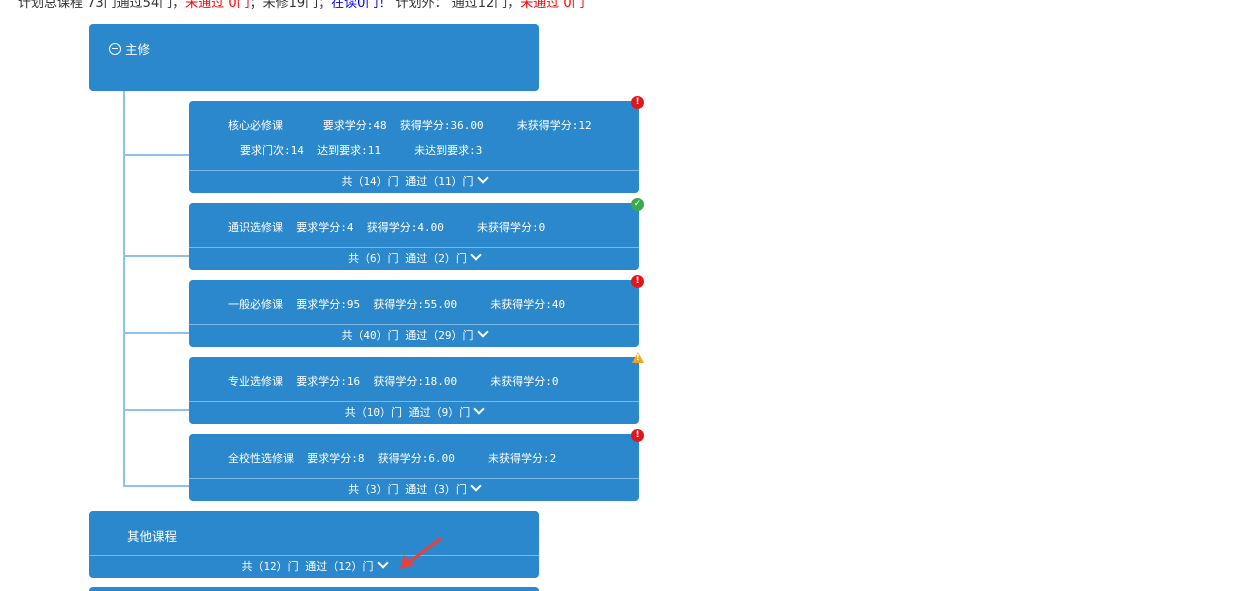 The width and height of the screenshot is (1250, 591). What do you see at coordinates (458, 5) in the screenshot?
I see `summary-outside-plan: 计划外： 通过12门，` at bounding box center [458, 5].